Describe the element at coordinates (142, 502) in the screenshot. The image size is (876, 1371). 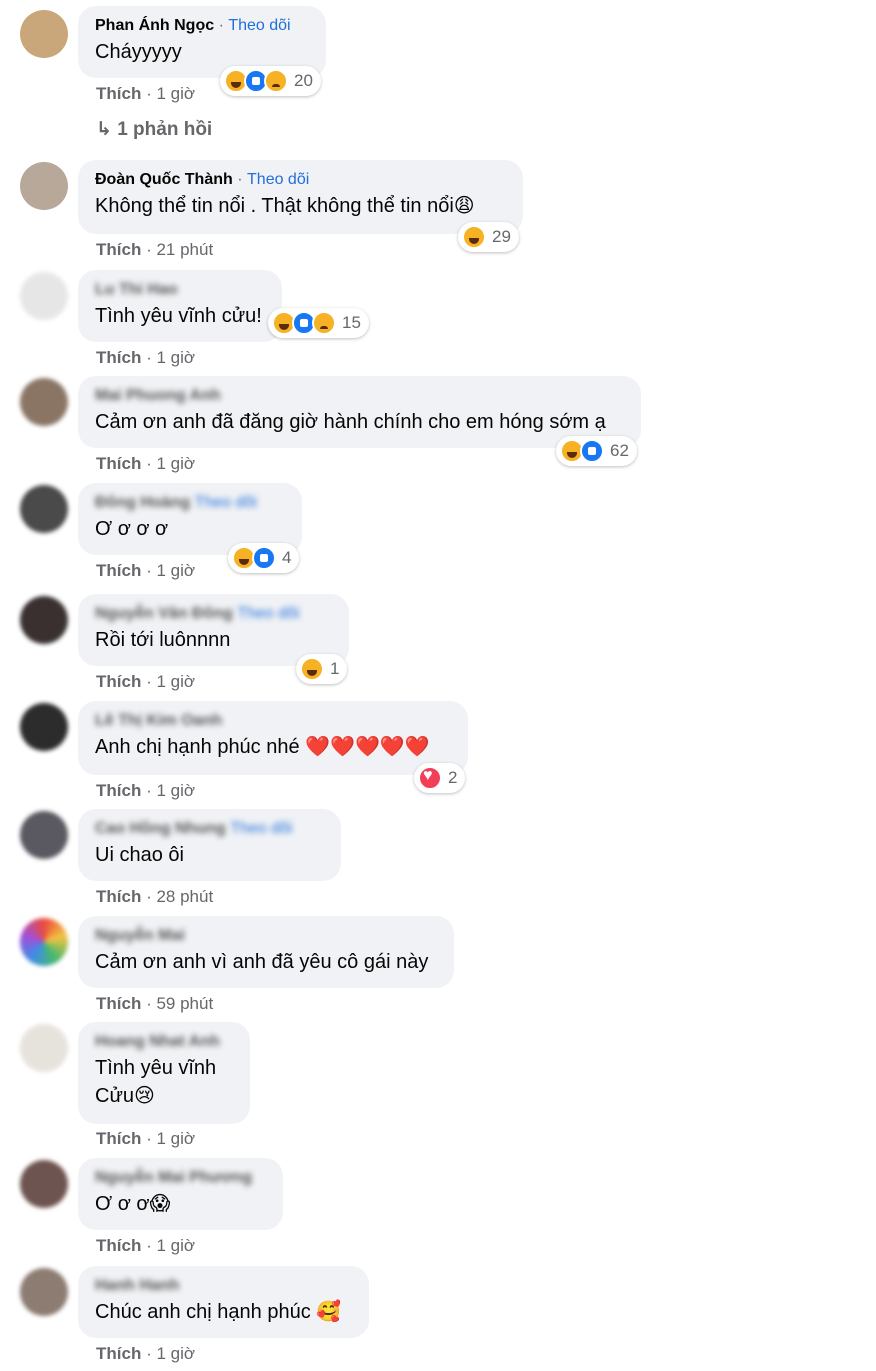
I see `author-name: Đông Hoàng` at that location.